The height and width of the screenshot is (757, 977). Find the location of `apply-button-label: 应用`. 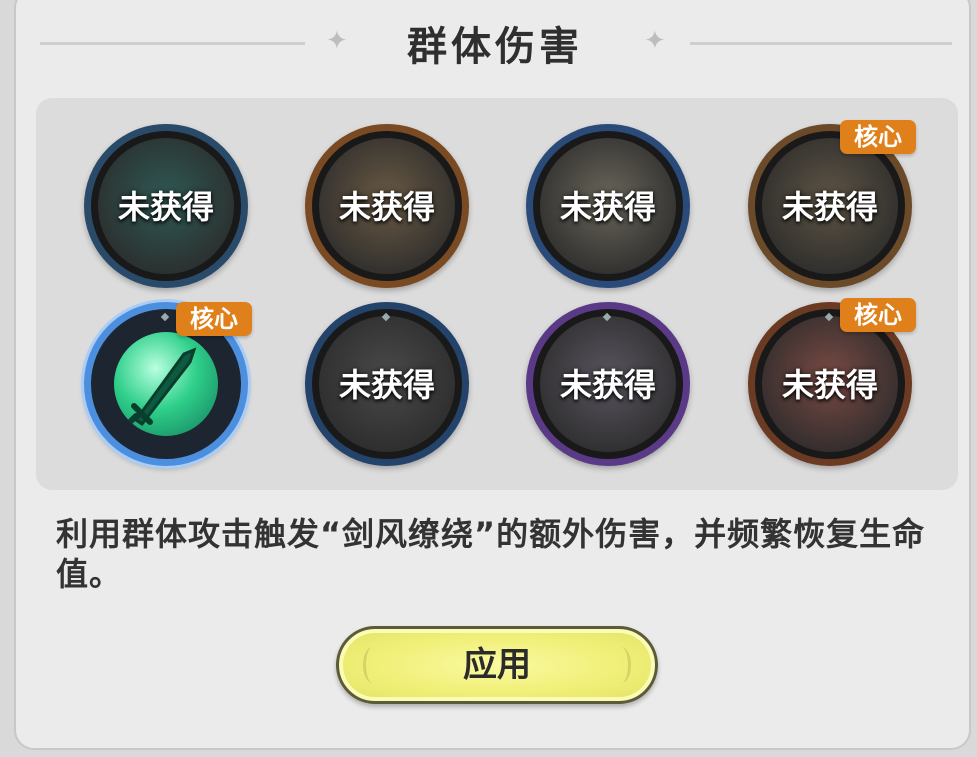

apply-button-label: 应用 is located at coordinates (497, 665).